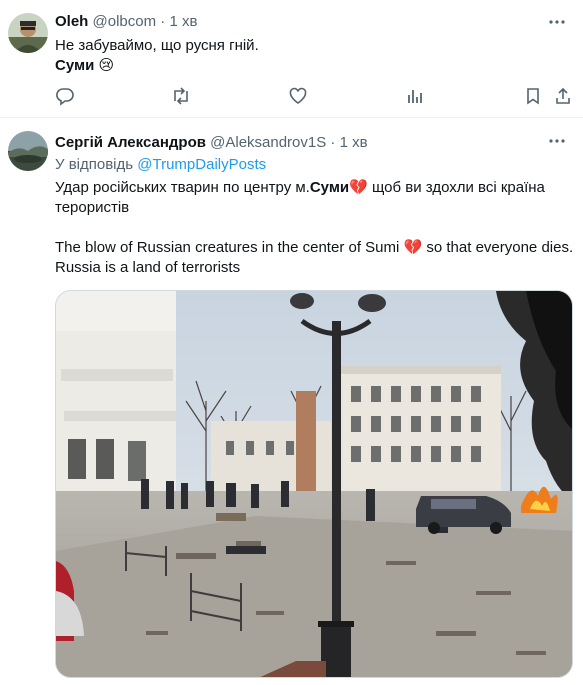 This screenshot has width=583, height=685. What do you see at coordinates (157, 45) in the screenshot?
I see `tweet-text-line: Не забуваймо, що русня гній.` at bounding box center [157, 45].